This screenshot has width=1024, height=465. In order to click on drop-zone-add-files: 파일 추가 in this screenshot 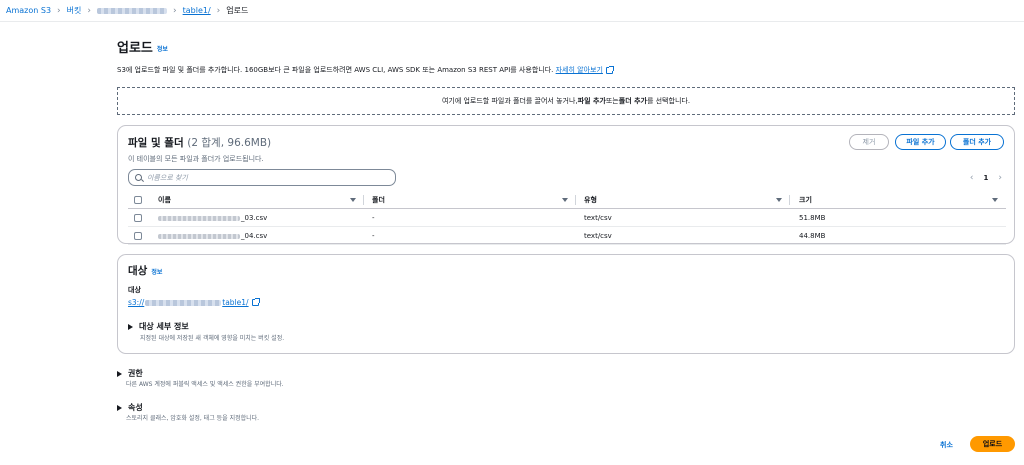, I will do `click(591, 101)`.